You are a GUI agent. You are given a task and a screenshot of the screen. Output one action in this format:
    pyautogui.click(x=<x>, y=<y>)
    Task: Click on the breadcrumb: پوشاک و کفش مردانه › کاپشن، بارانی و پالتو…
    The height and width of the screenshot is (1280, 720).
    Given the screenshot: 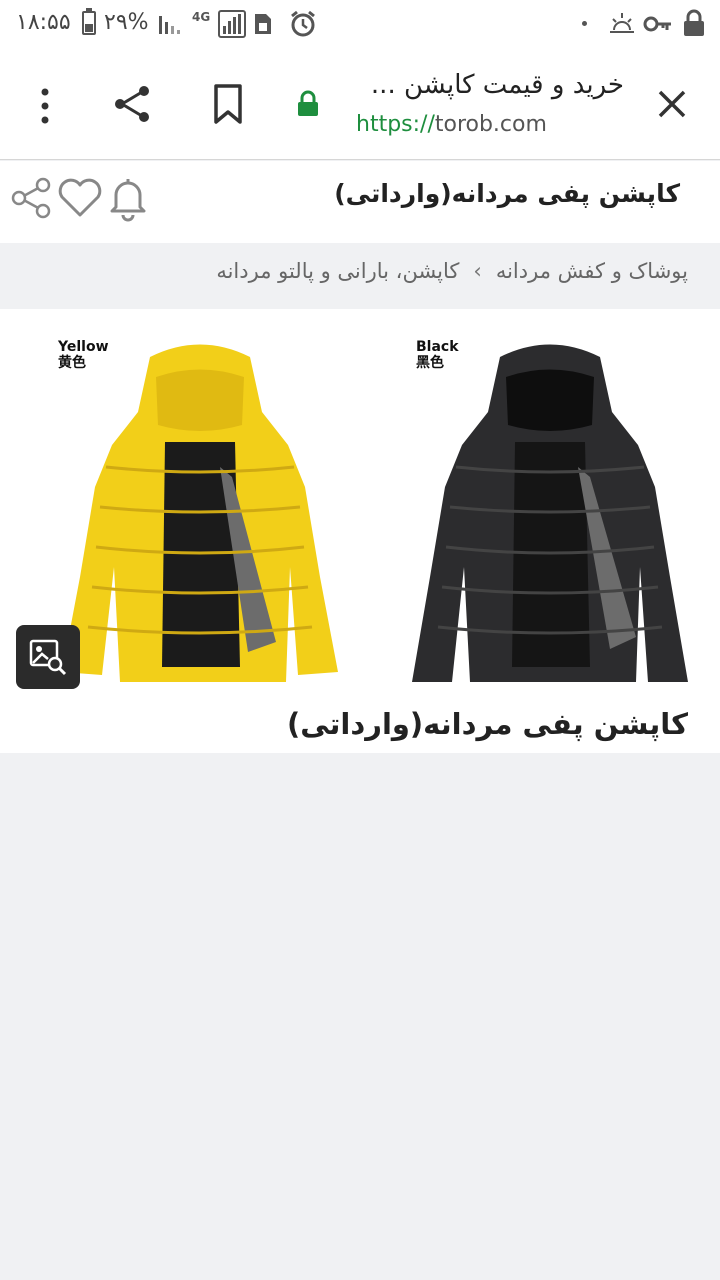 What is the action you would take?
    pyautogui.click(x=360, y=276)
    